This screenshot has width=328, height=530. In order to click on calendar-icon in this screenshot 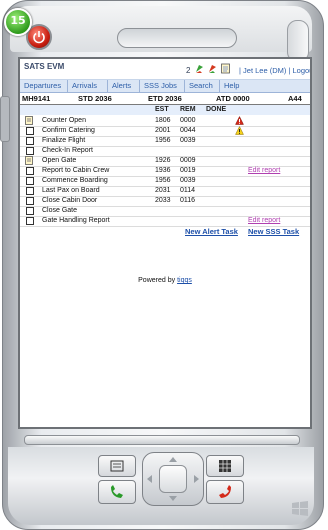, I will do `click(117, 466)`.